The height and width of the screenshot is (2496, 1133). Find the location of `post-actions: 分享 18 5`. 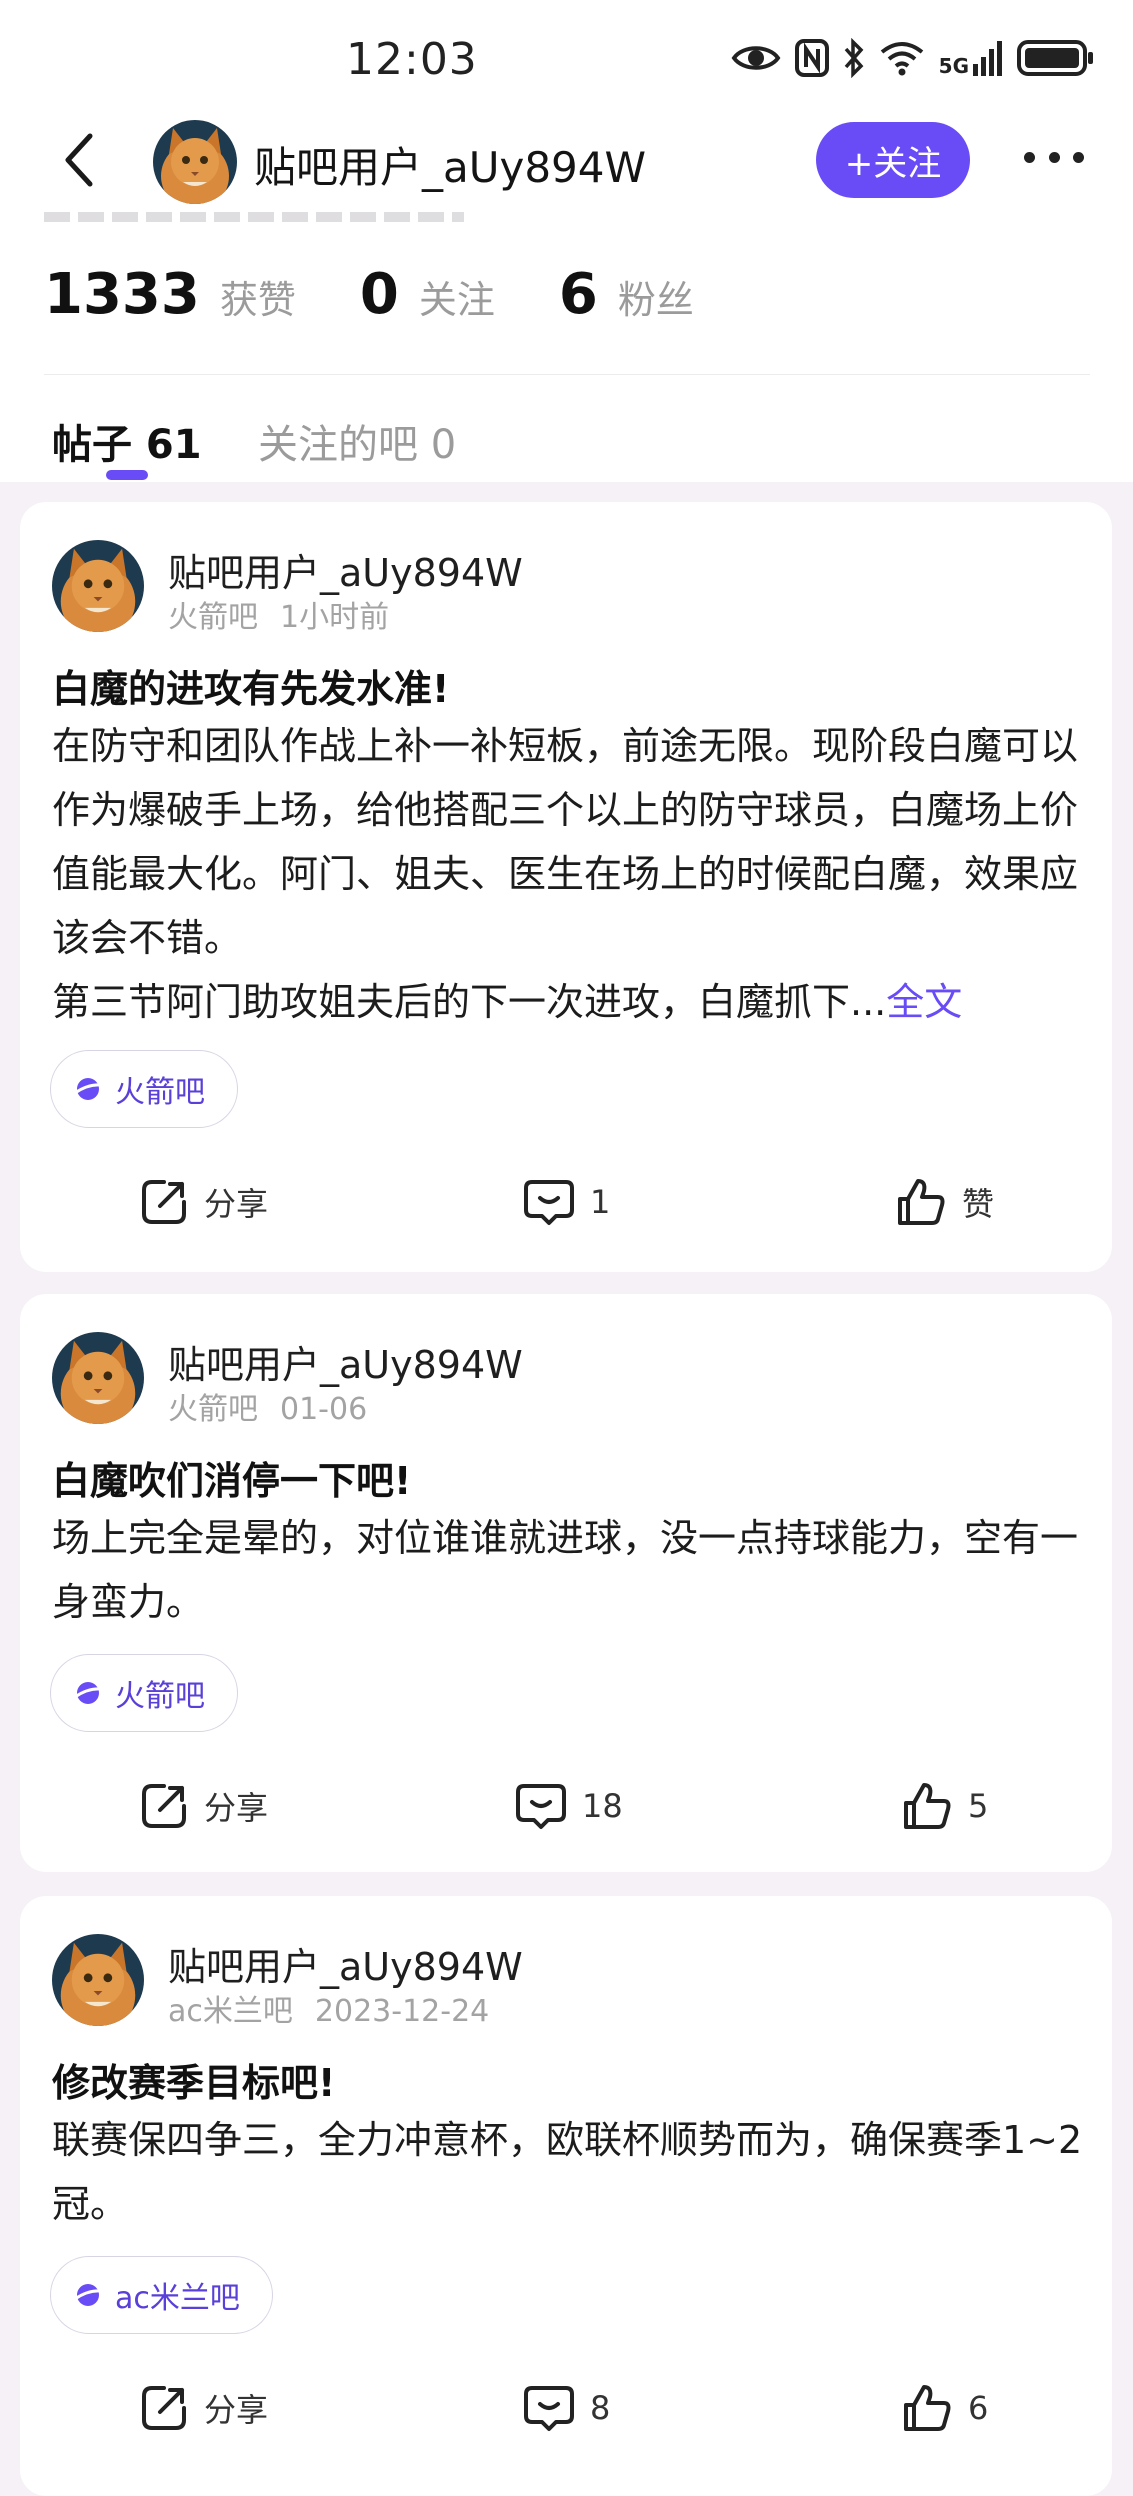

post-actions: 分享 18 5 is located at coordinates (566, 1806).